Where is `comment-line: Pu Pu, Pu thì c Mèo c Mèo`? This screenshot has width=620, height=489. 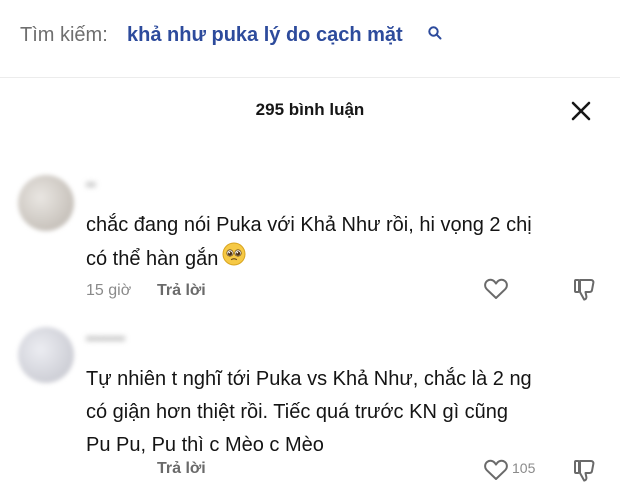
comment-line: Pu Pu, Pu thì c Mèo c Mèo is located at coordinates (205, 445).